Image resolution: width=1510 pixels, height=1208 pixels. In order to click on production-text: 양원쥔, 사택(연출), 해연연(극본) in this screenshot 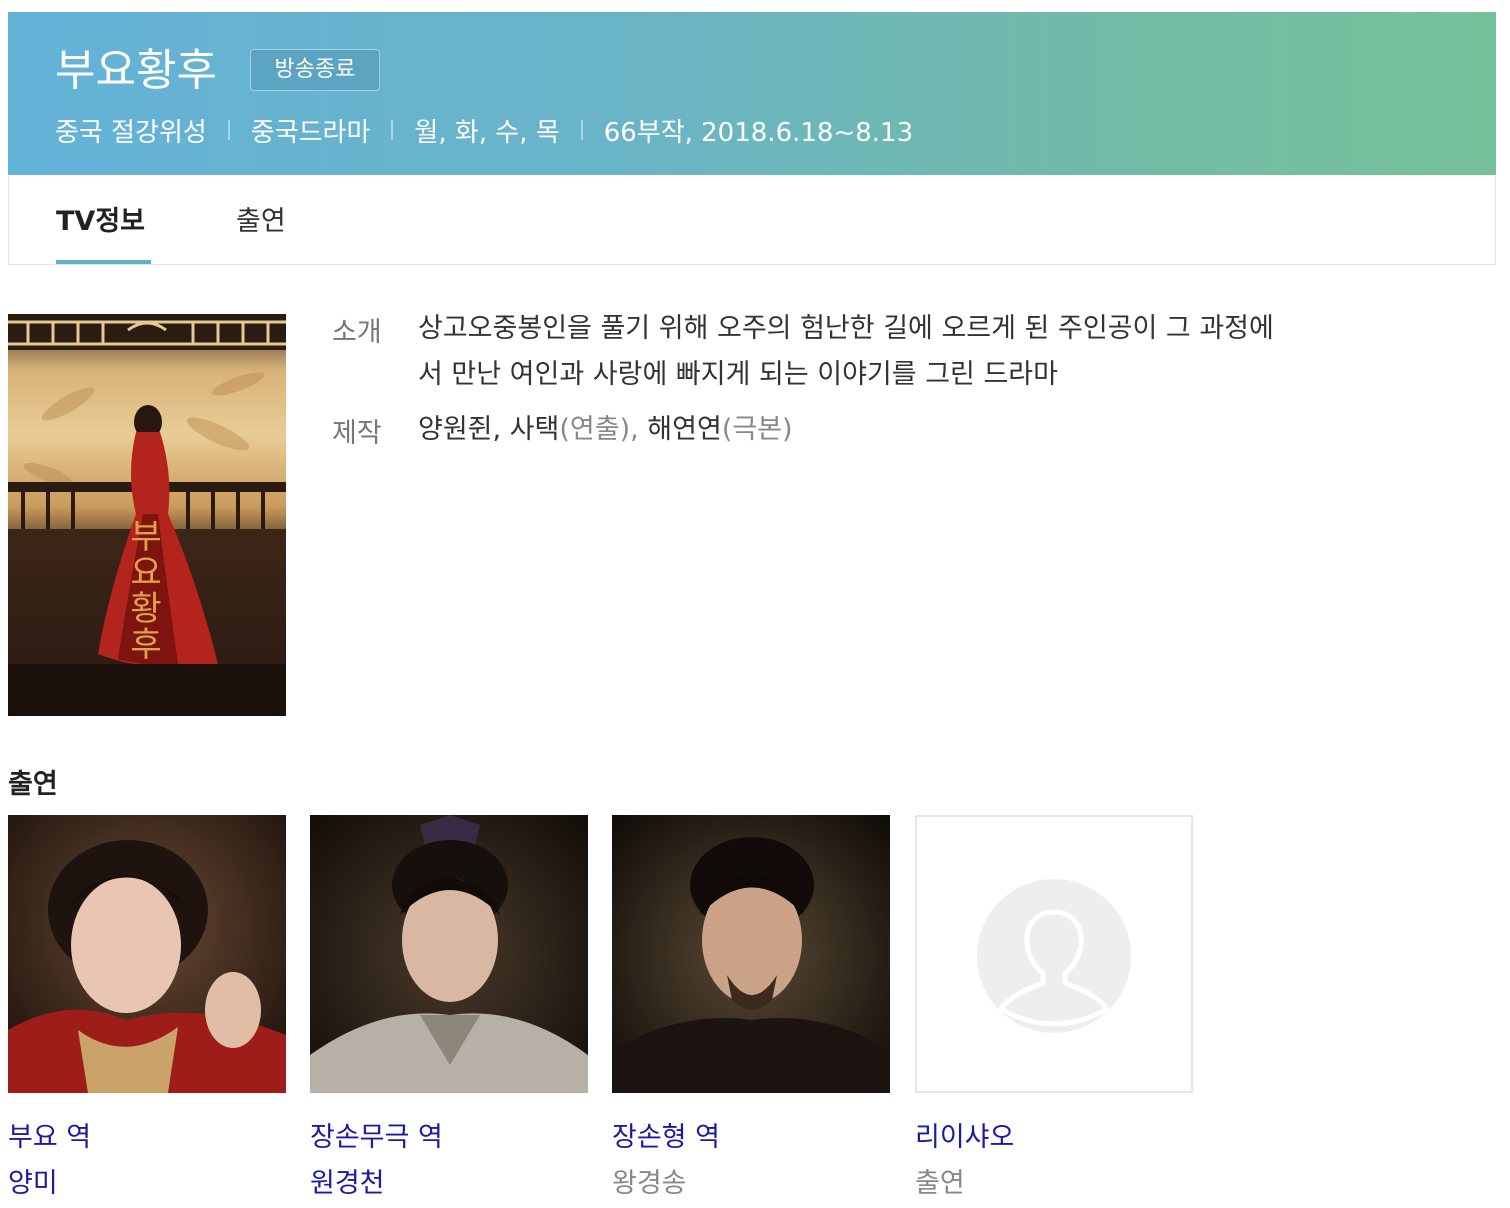, I will do `click(605, 429)`.